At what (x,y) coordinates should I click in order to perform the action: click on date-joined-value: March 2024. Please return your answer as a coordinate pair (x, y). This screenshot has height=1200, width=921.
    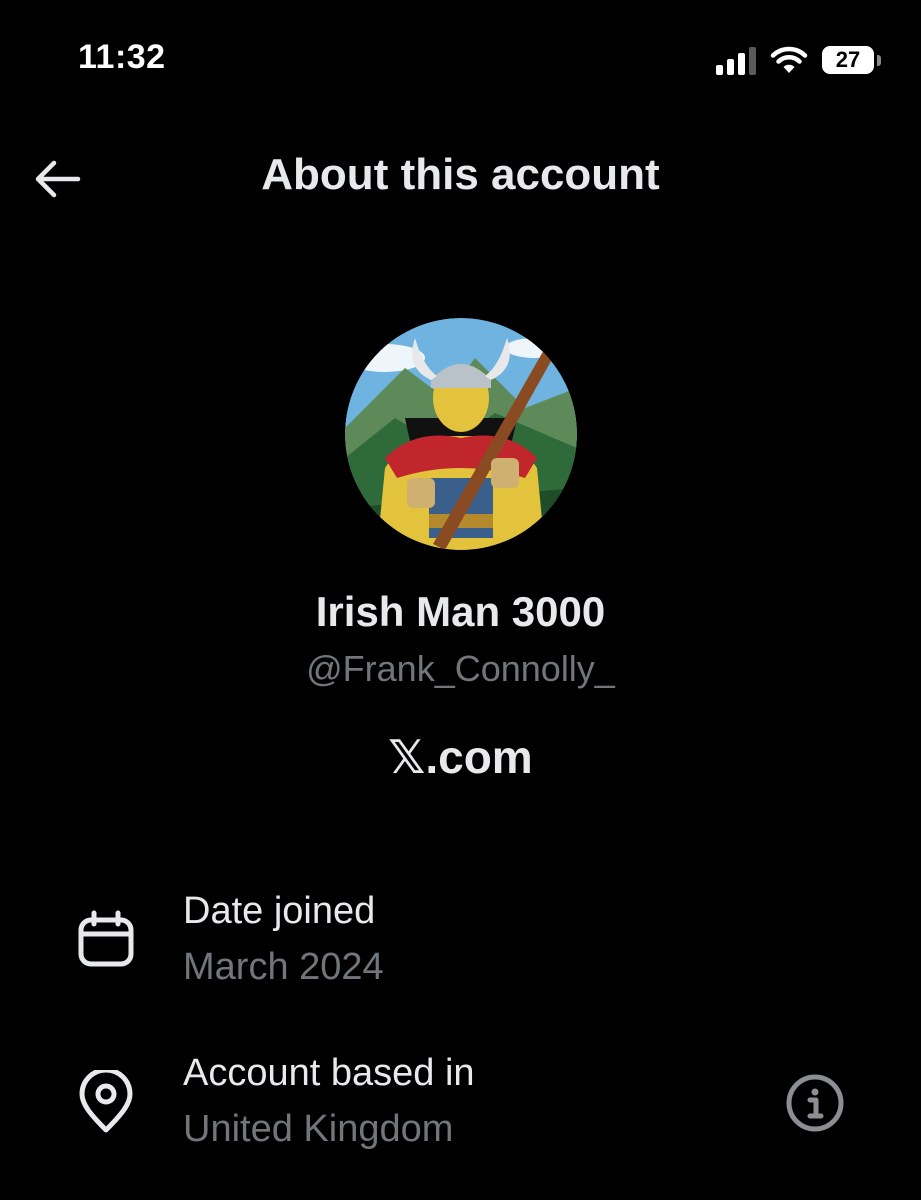
    Looking at the image, I should click on (283, 967).